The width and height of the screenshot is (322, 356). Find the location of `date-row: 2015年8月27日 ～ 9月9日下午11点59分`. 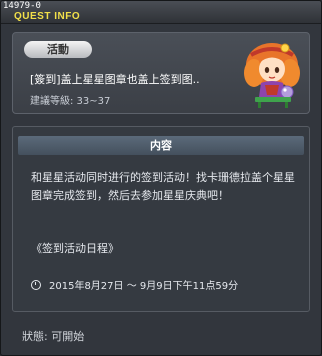

date-row: 2015年8月27日 ～ 9月9日下午11点59分 is located at coordinates (134, 284).